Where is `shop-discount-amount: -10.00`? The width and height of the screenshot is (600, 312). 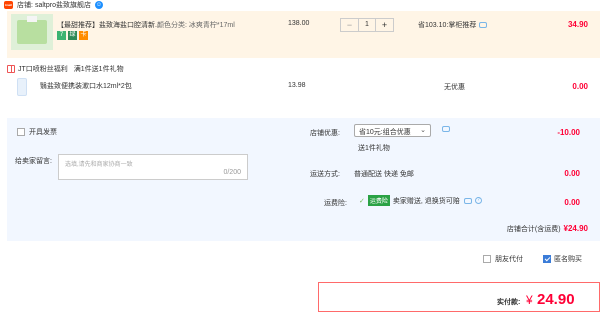 shop-discount-amount: -10.00 is located at coordinates (568, 132).